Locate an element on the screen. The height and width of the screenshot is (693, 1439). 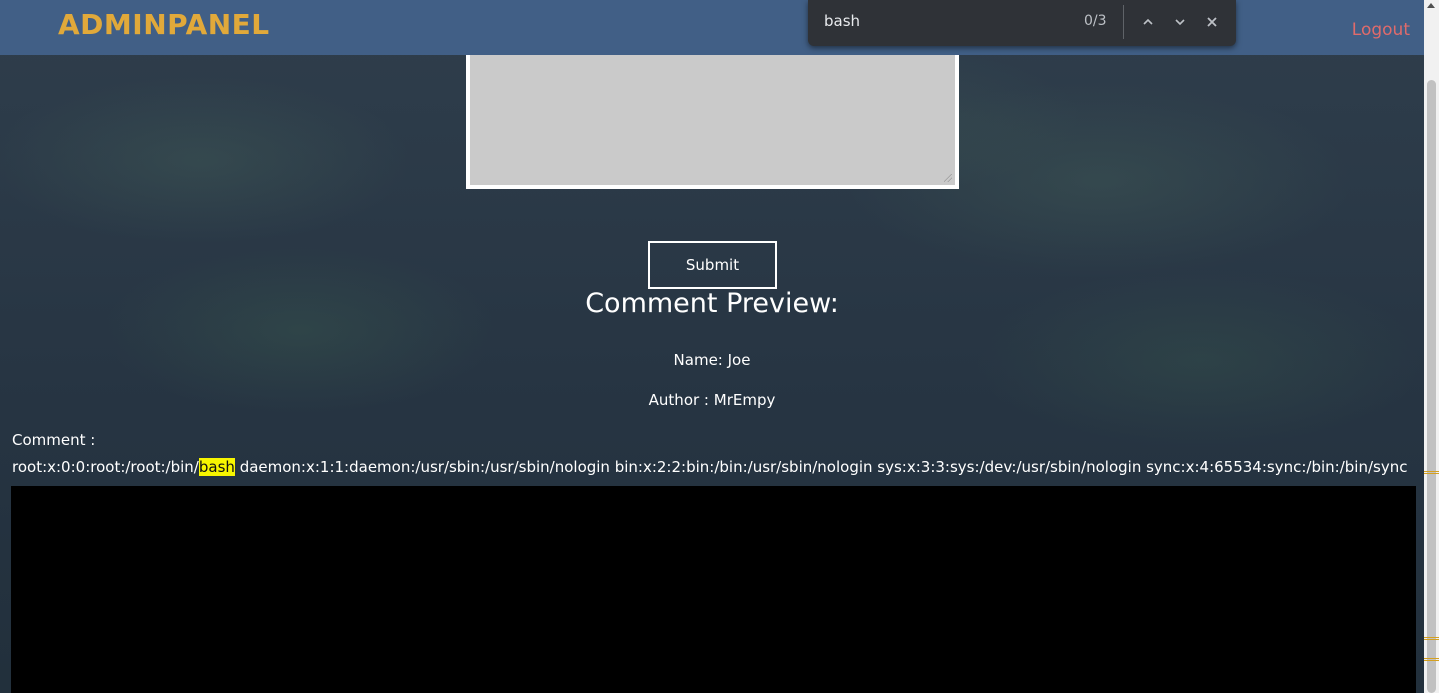
scrollbar-thumb is located at coordinates (1431, 386).